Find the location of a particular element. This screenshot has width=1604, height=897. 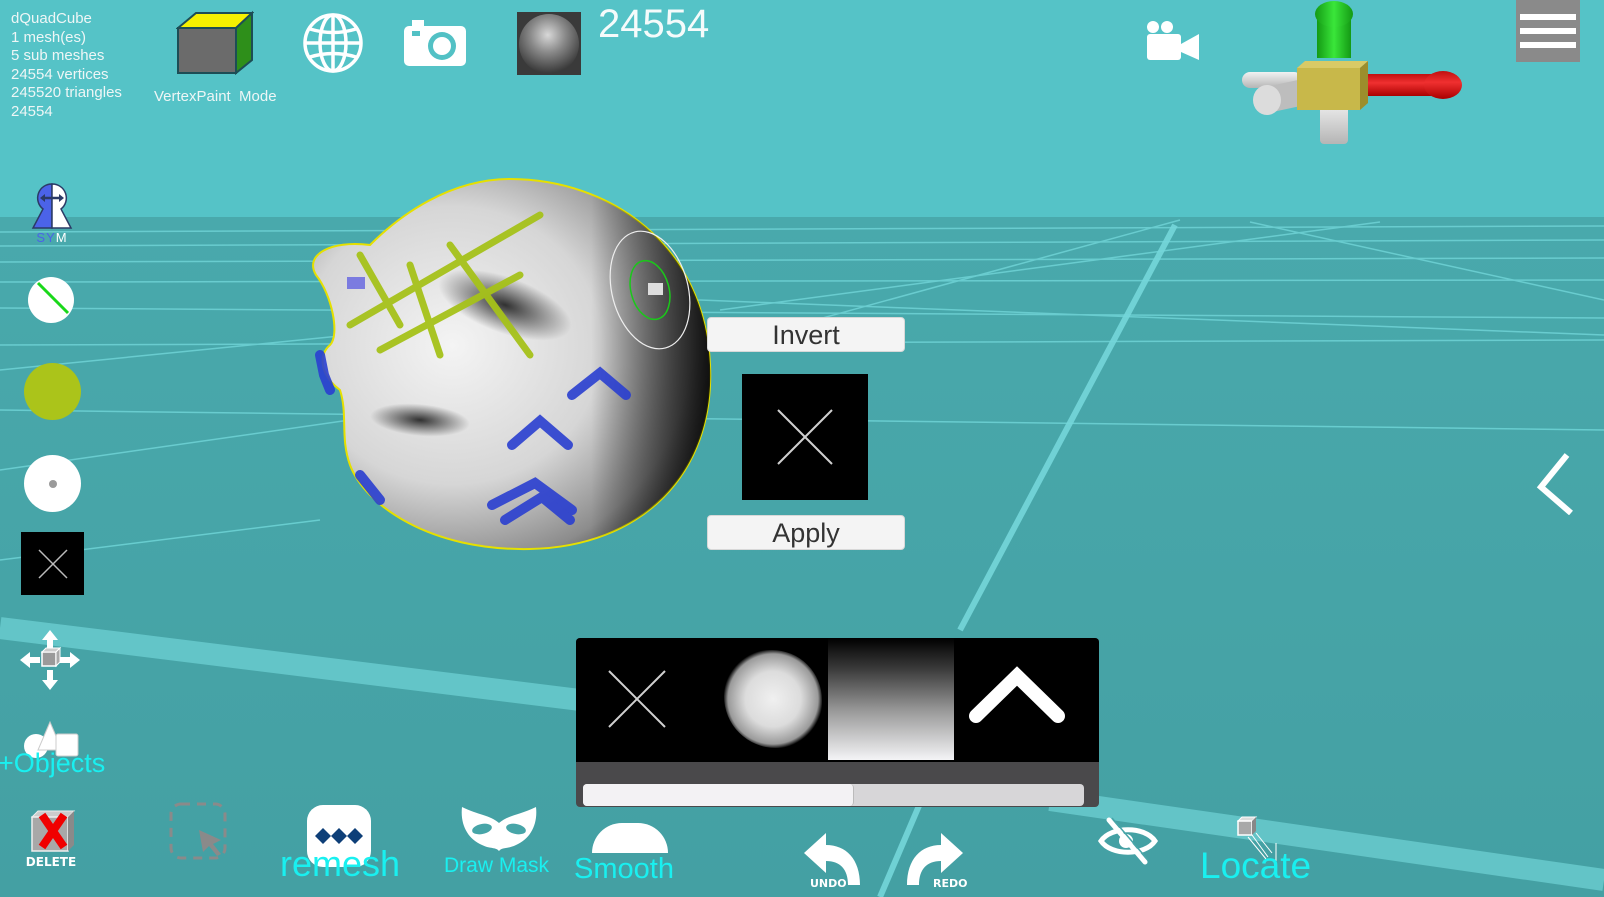

material-sphere-icon is located at coordinates (549, 43).